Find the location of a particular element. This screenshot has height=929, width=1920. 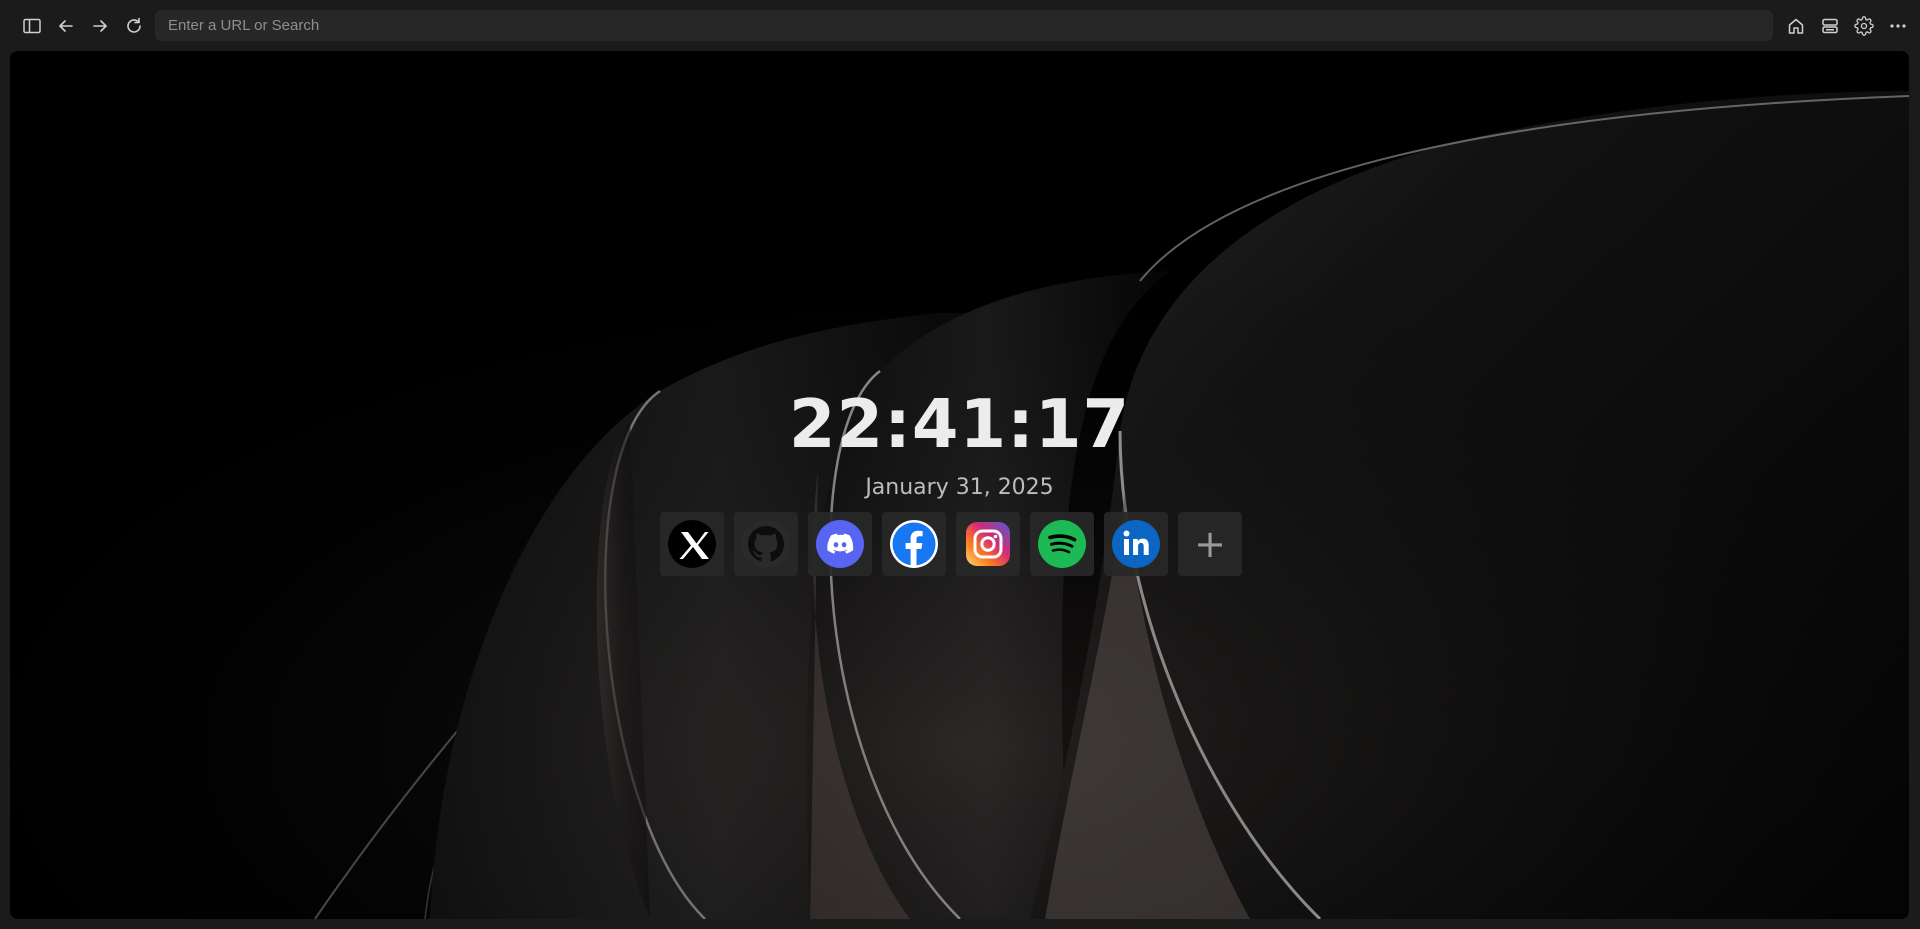

github-icon is located at coordinates (766, 544).